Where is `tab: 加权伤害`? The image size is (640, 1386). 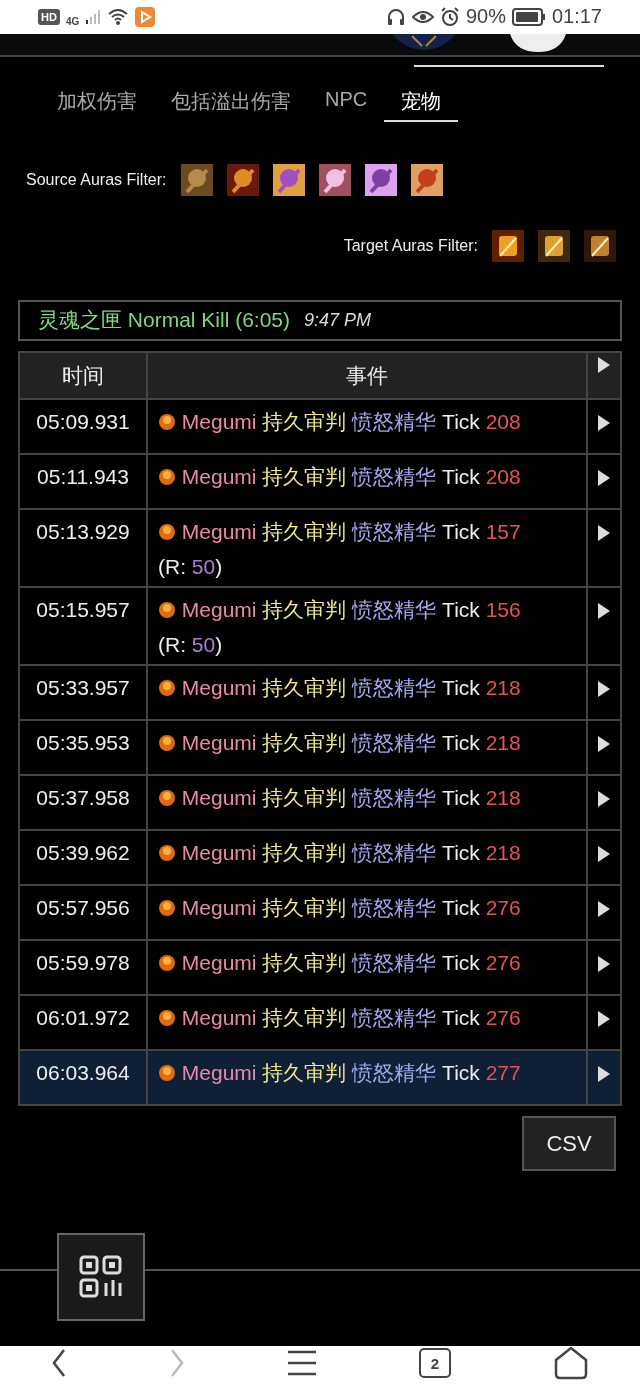
tab: 加权伤害 is located at coordinates (97, 101).